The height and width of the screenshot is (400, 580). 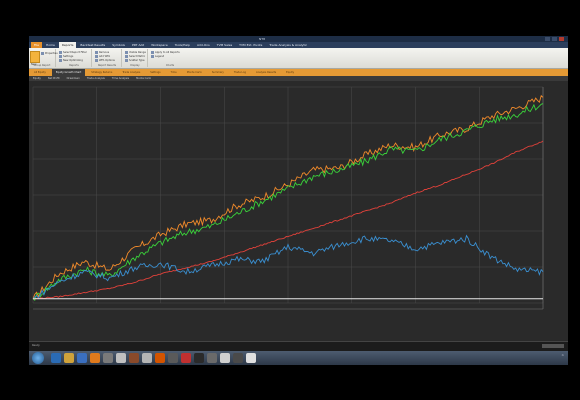 What do you see at coordinates (40, 72) in the screenshot?
I see `doc-tab-all-equity: All Equity` at bounding box center [40, 72].